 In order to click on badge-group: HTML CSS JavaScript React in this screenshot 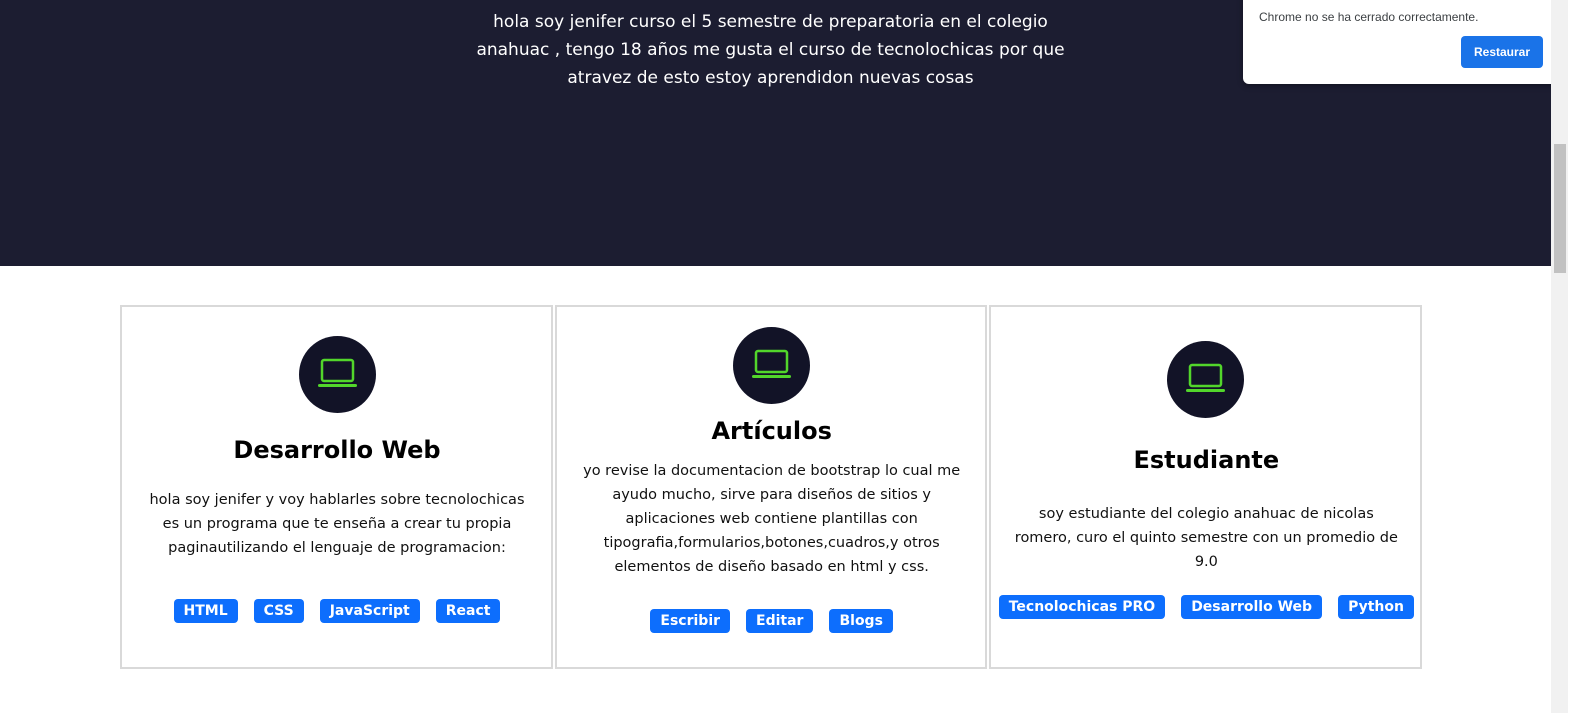, I will do `click(337, 611)`.